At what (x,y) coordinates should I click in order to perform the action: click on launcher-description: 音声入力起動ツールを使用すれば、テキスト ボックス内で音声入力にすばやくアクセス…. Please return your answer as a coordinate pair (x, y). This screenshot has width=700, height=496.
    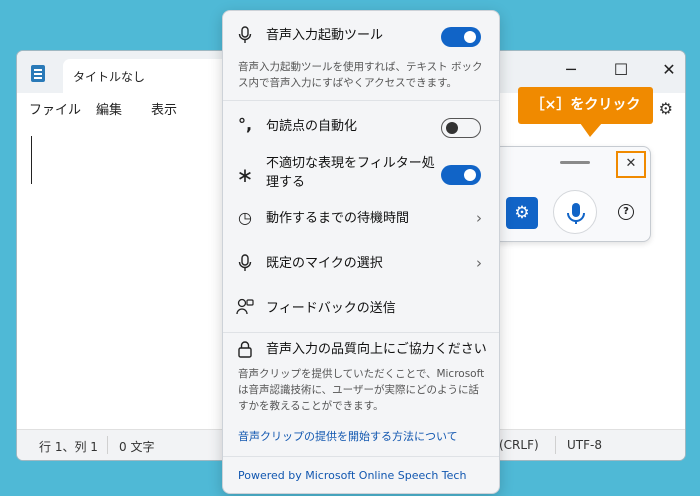
    Looking at the image, I should click on (360, 75).